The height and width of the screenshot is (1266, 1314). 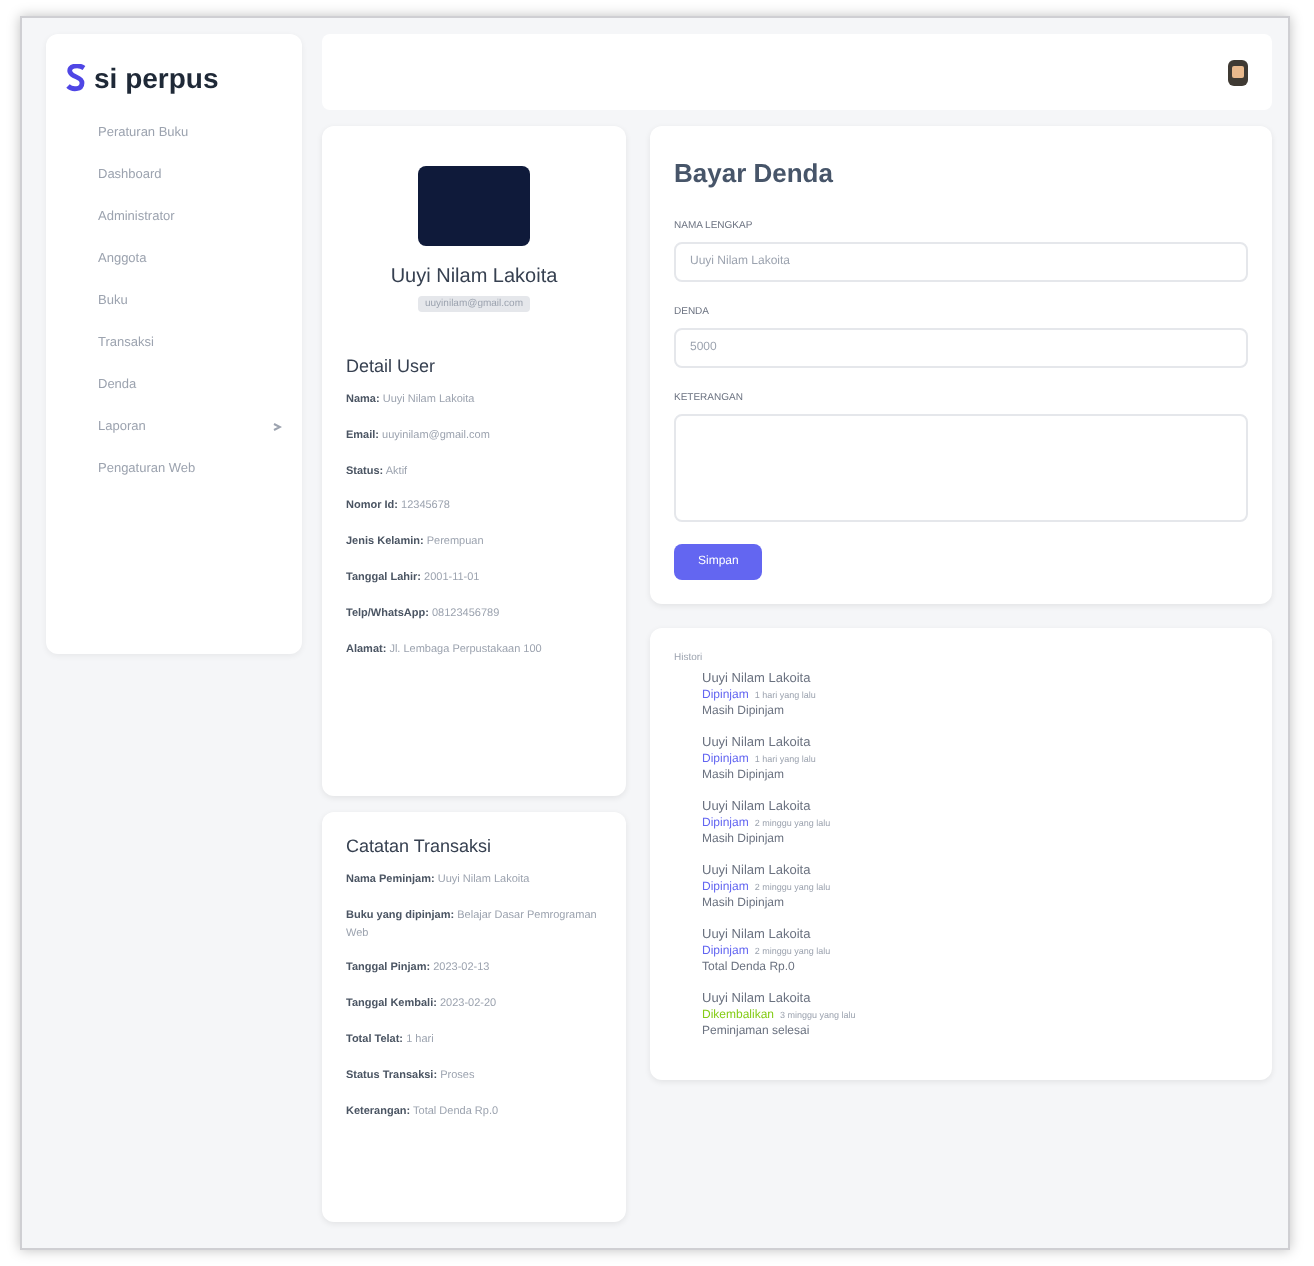 What do you see at coordinates (420, 846) in the screenshot?
I see `section-title: Catatan Transaksi` at bounding box center [420, 846].